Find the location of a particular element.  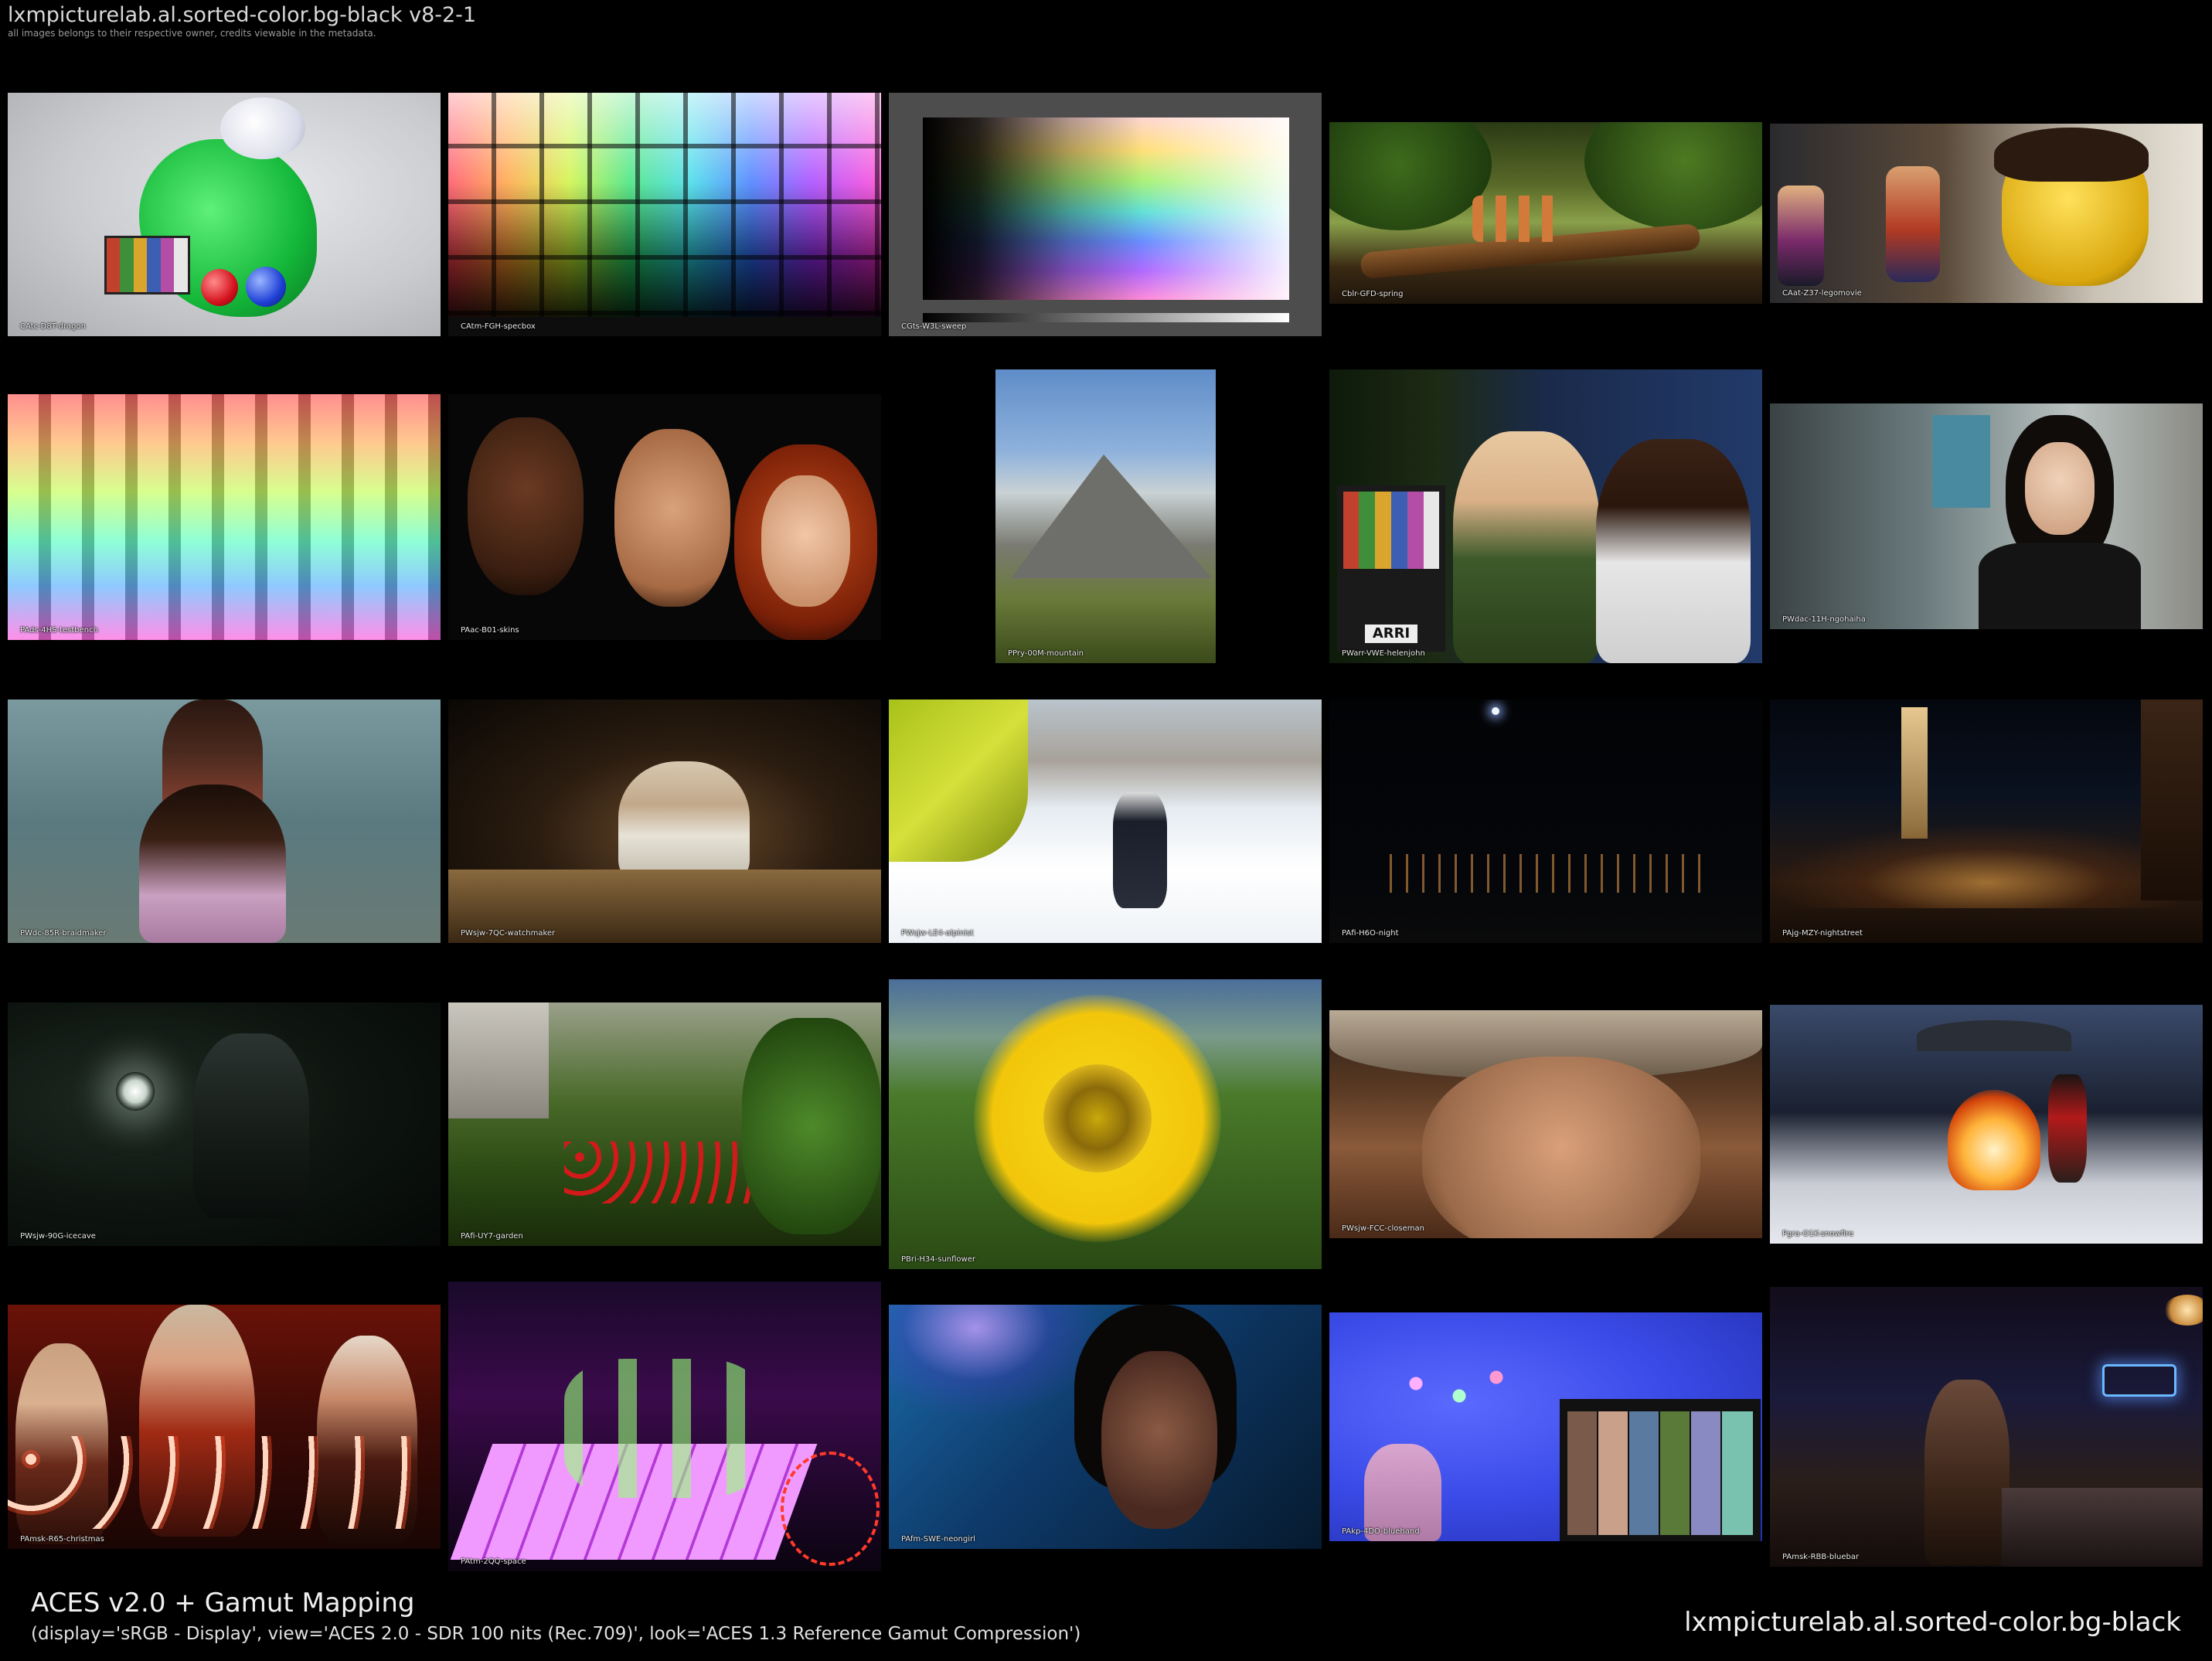

tile-label: PAfi-UY7-garden is located at coordinates (492, 1237).